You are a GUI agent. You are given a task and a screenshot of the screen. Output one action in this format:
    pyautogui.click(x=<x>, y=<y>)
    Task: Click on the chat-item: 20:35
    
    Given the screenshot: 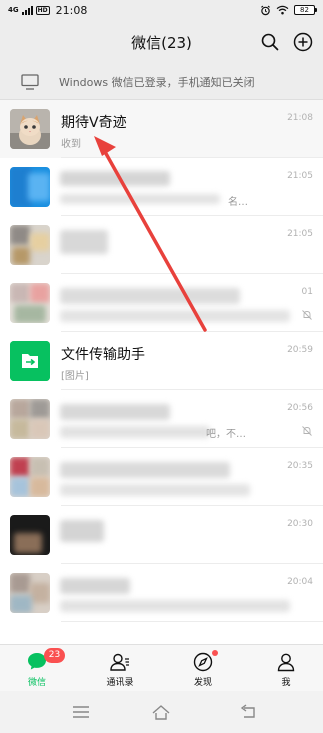 What is the action you would take?
    pyautogui.click(x=161, y=477)
    